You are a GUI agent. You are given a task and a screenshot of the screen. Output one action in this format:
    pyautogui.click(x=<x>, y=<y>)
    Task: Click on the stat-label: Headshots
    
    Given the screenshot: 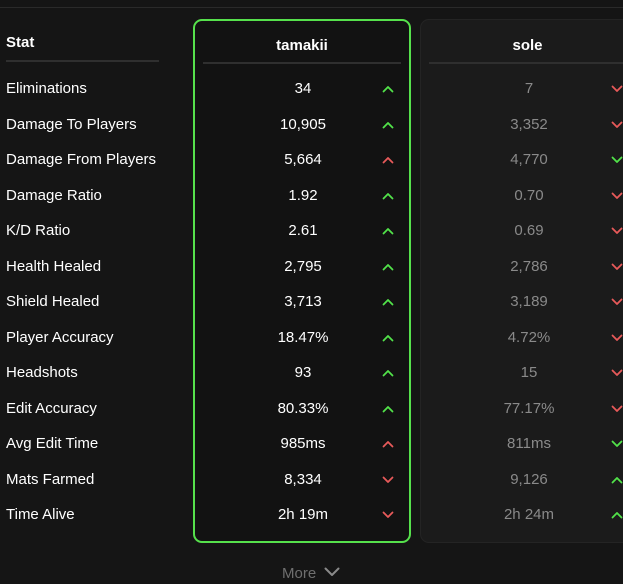 What is the action you would take?
    pyautogui.click(x=42, y=372)
    